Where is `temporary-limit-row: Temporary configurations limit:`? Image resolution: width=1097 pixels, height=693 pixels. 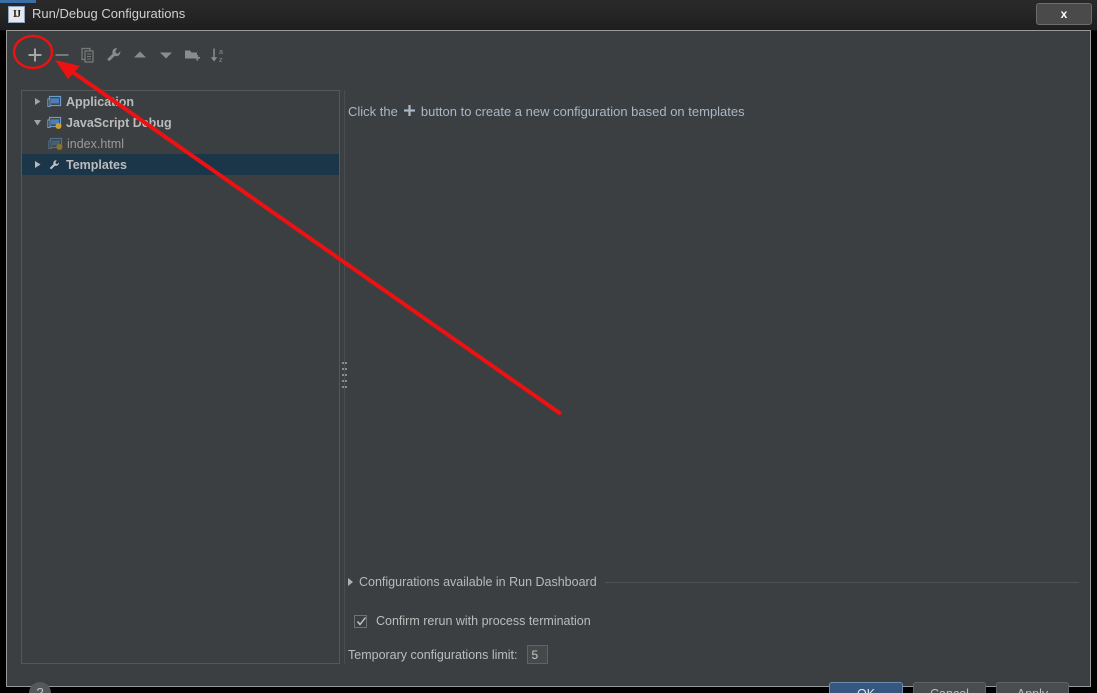
temporary-limit-row: Temporary configurations limit: is located at coordinates (448, 654).